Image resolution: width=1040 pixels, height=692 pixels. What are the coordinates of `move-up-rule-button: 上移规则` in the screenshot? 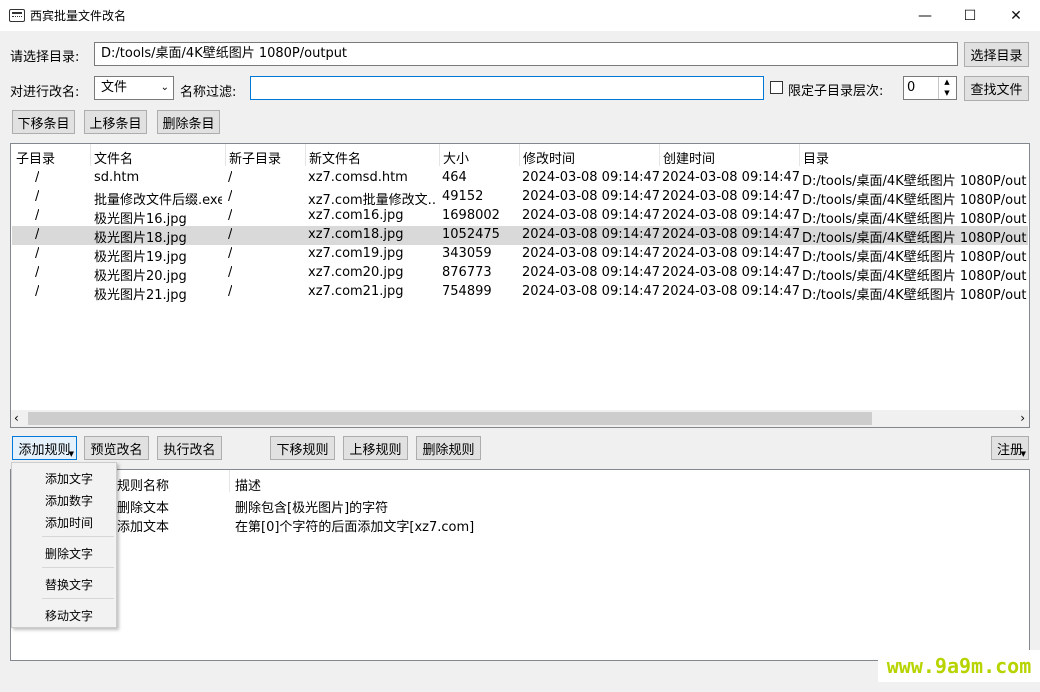 It's located at (375, 448).